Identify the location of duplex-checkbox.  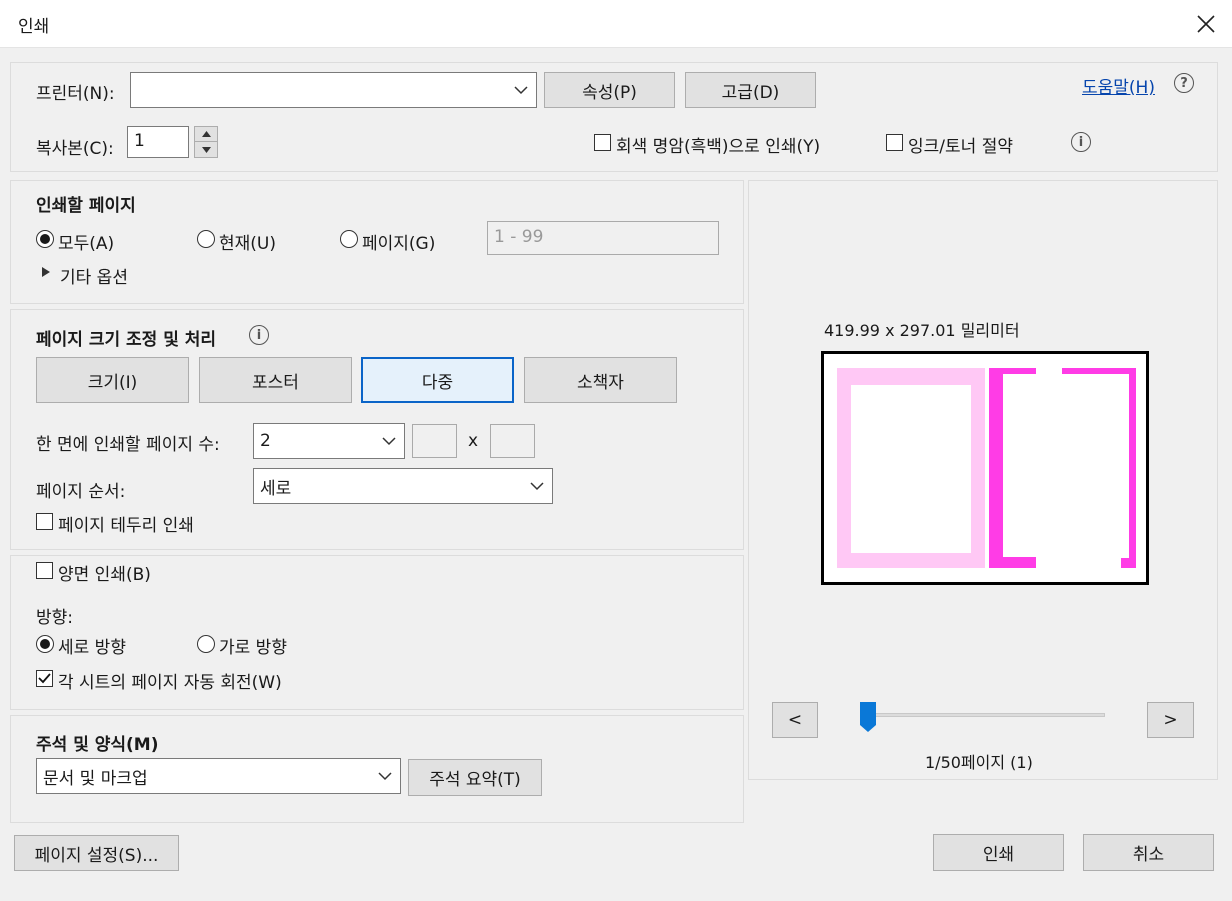
(44, 570).